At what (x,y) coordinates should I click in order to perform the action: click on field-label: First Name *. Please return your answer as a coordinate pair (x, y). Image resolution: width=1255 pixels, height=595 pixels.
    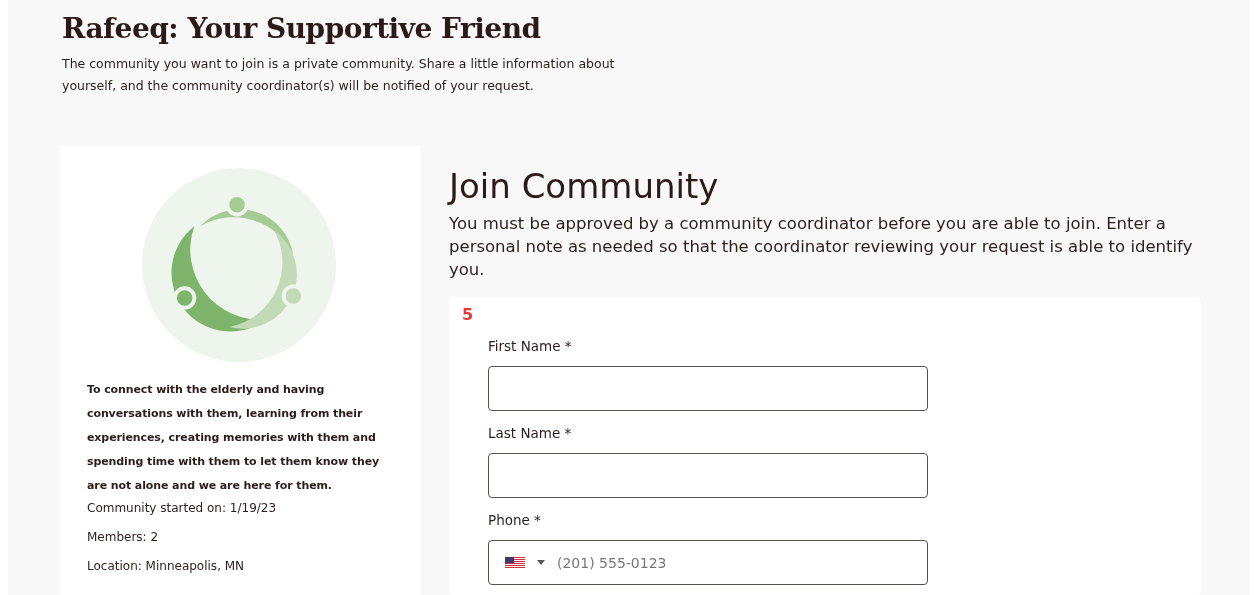
    Looking at the image, I should click on (530, 346).